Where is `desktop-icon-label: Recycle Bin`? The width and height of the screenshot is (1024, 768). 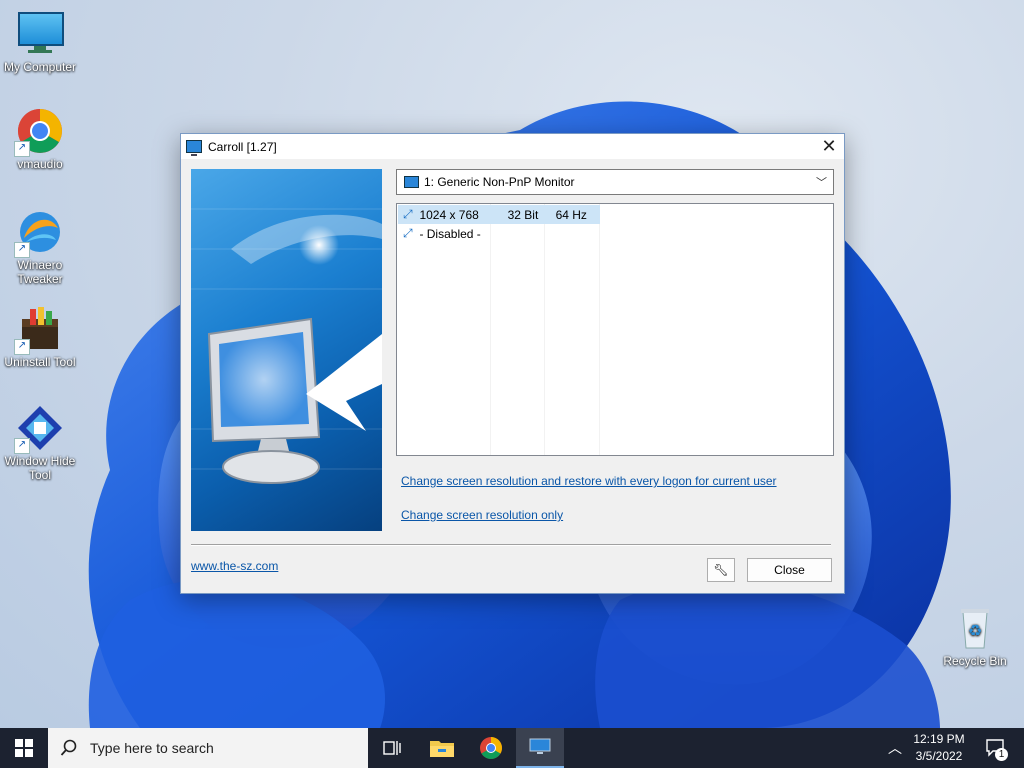
desktop-icon-label: Recycle Bin is located at coordinates (975, 661).